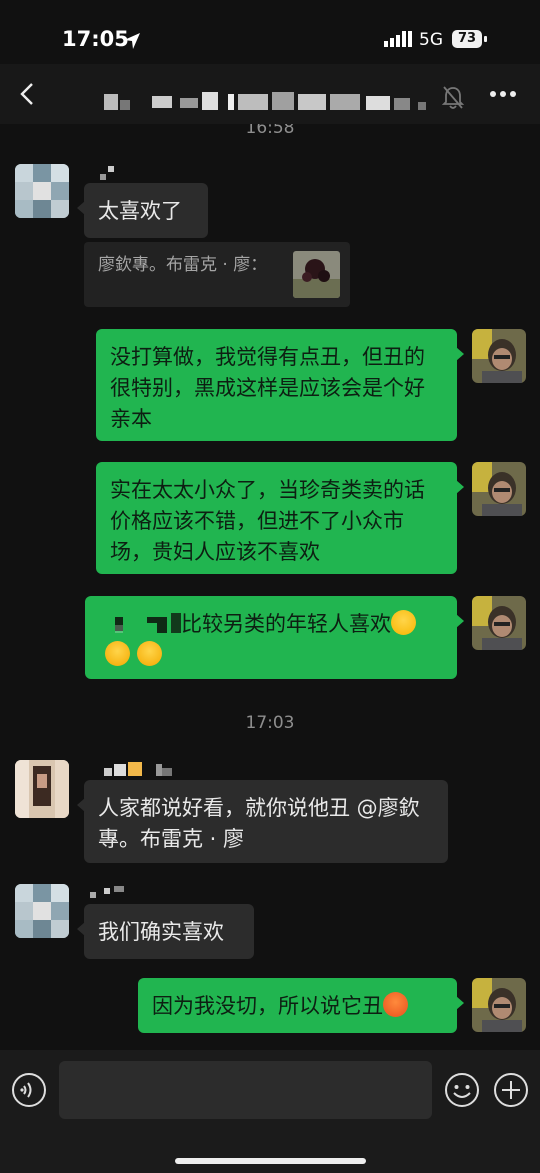  Describe the element at coordinates (286, 624) in the screenshot. I see `message-text: 比较另类的年轻人喜欢` at that location.